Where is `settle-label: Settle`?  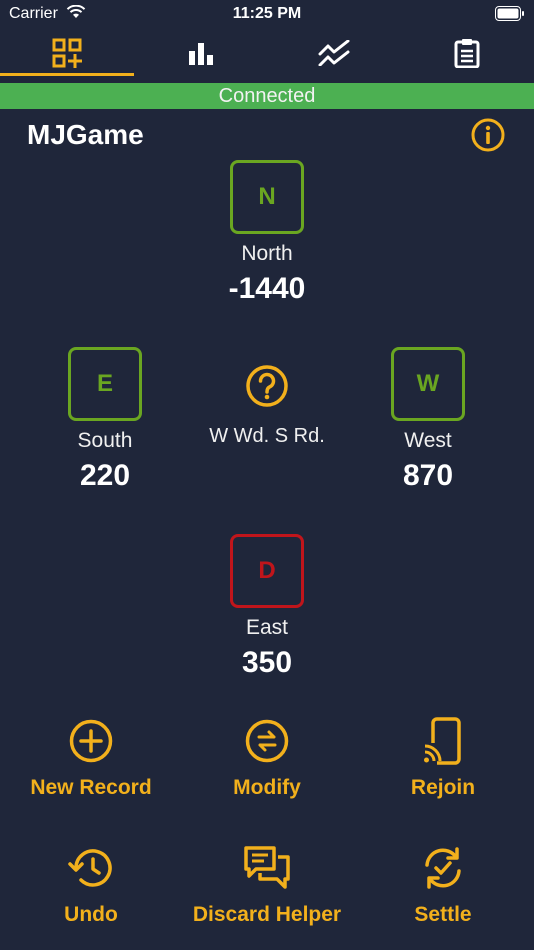 settle-label: Settle is located at coordinates (443, 914).